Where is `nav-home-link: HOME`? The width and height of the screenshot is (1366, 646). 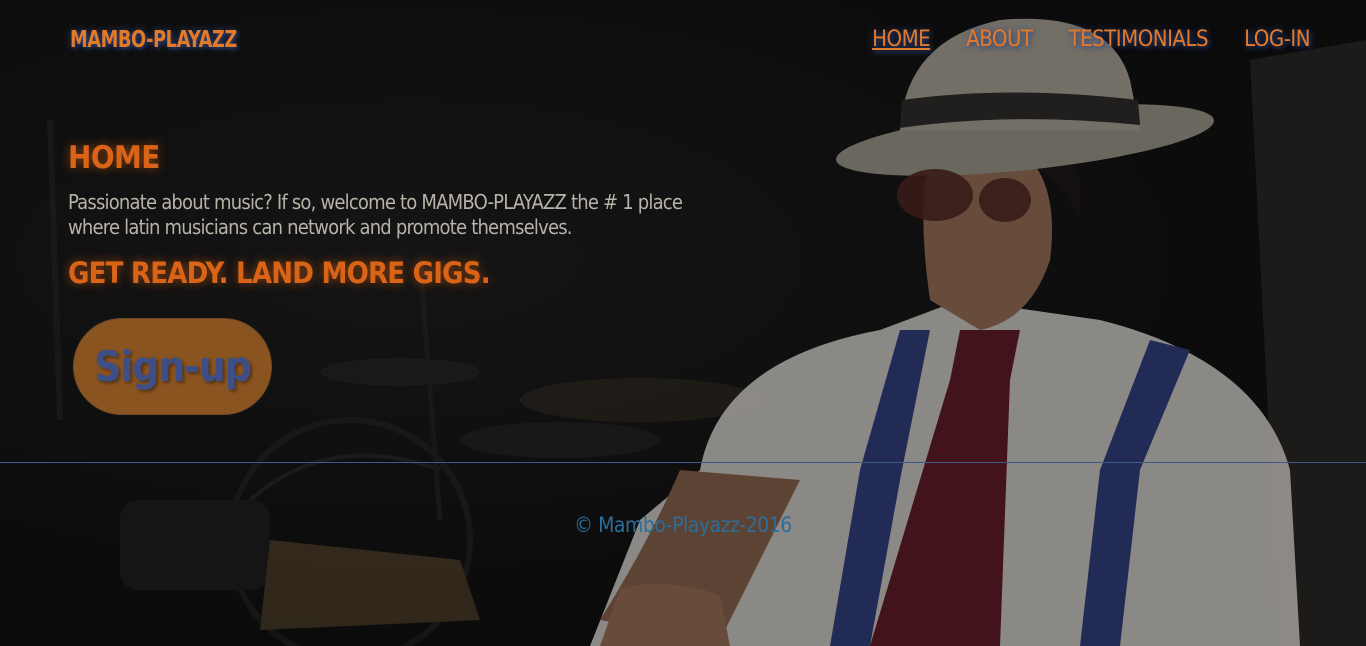
nav-home-link: HOME is located at coordinates (901, 39).